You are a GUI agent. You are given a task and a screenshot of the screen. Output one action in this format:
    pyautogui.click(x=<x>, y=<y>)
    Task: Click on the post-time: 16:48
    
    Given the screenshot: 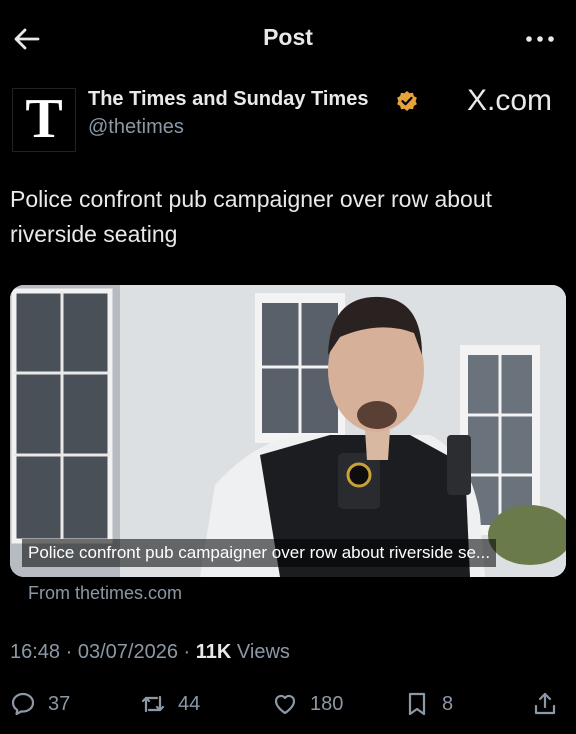 What is the action you would take?
    pyautogui.click(x=35, y=652)
    